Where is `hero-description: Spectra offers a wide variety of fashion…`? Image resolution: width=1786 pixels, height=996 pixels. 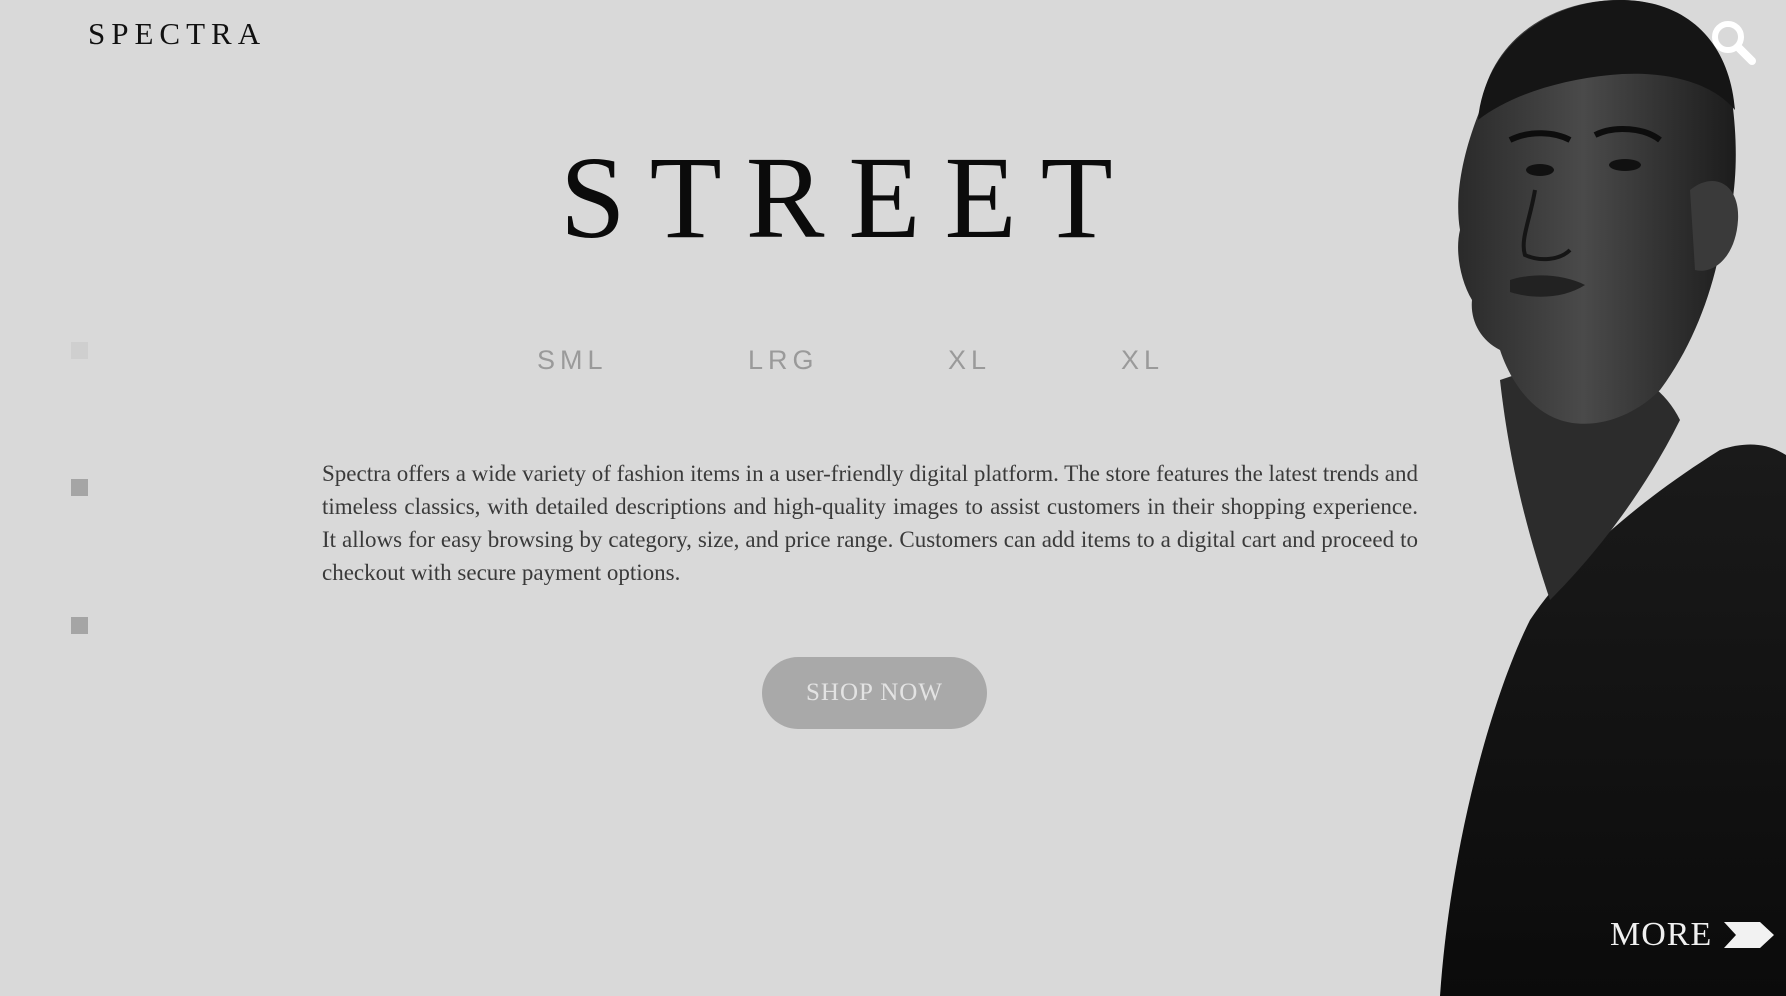
hero-description: Spectra offers a wide variety of fashion… is located at coordinates (870, 523).